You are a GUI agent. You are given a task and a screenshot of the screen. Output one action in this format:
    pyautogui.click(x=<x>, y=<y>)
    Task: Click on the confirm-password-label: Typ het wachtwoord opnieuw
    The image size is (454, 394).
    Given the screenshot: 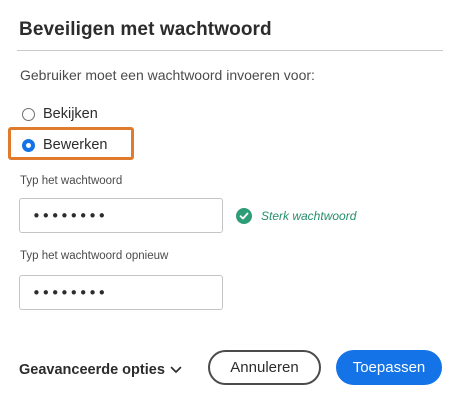 What is the action you would take?
    pyautogui.click(x=94, y=256)
    